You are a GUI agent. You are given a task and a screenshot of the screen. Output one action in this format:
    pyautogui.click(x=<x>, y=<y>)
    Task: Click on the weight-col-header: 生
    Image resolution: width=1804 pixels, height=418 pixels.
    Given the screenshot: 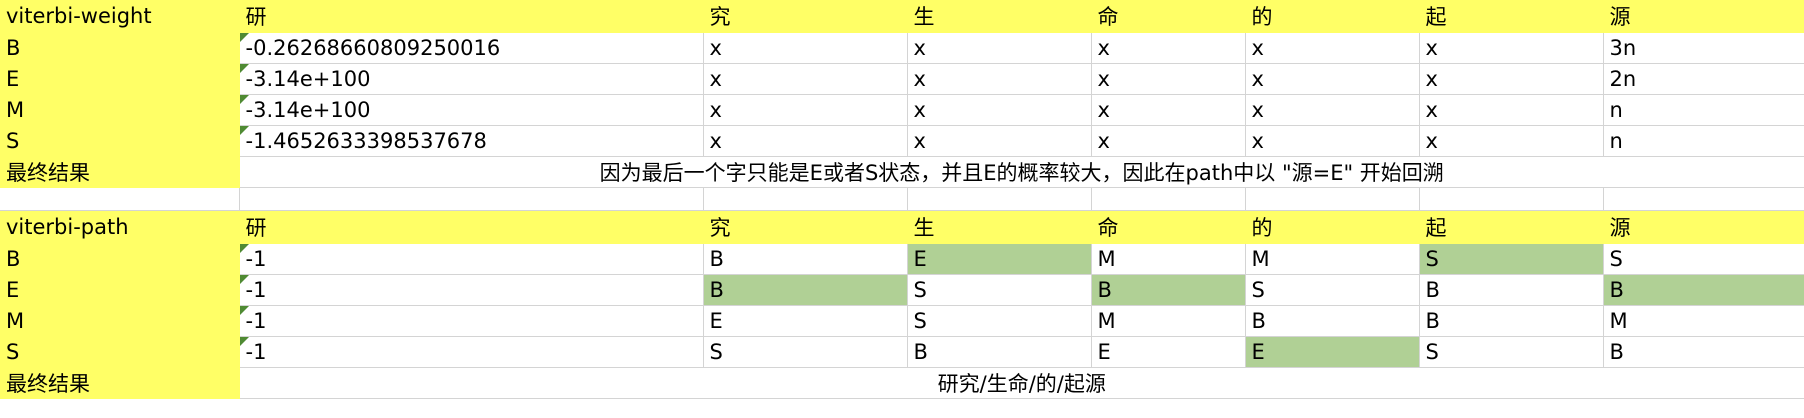 What is the action you would take?
    pyautogui.click(x=999, y=16)
    